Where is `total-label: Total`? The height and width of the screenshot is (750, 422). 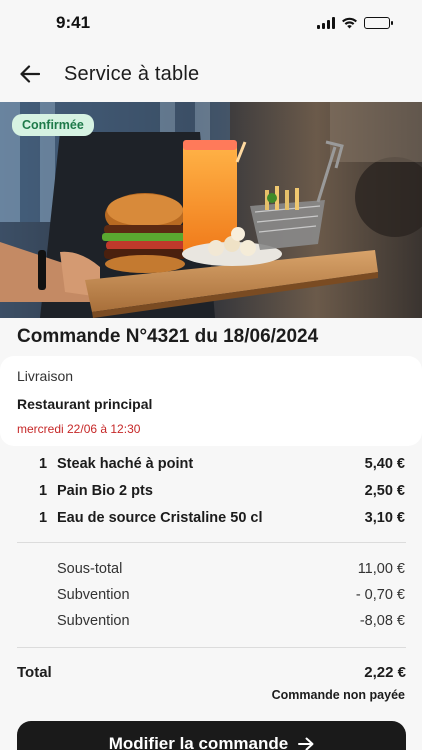 total-label: Total is located at coordinates (34, 672).